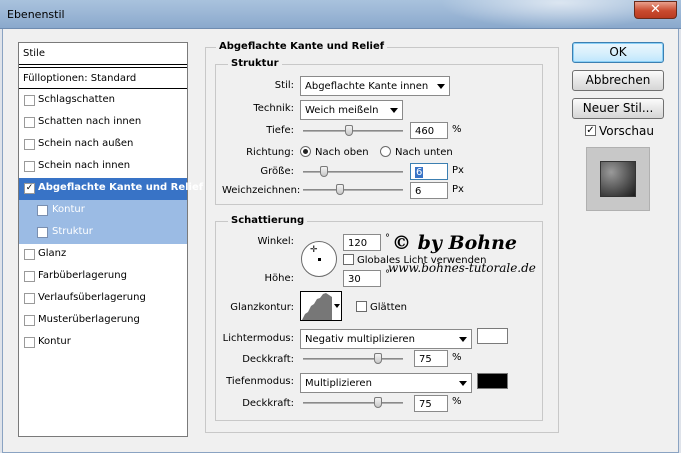  What do you see at coordinates (388, 307) in the screenshot?
I see `anti-aliased-label: Glätten` at bounding box center [388, 307].